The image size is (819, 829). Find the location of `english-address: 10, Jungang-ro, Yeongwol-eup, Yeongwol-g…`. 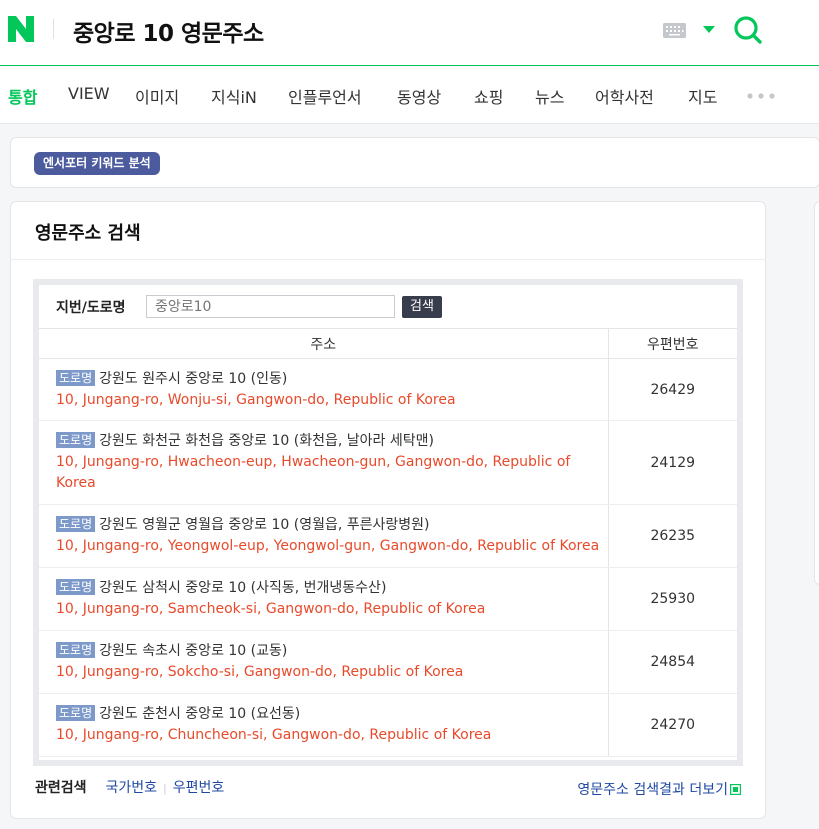

english-address: 10, Jungang-ro, Yeongwol-eup, Yeongwol-g… is located at coordinates (332, 546).